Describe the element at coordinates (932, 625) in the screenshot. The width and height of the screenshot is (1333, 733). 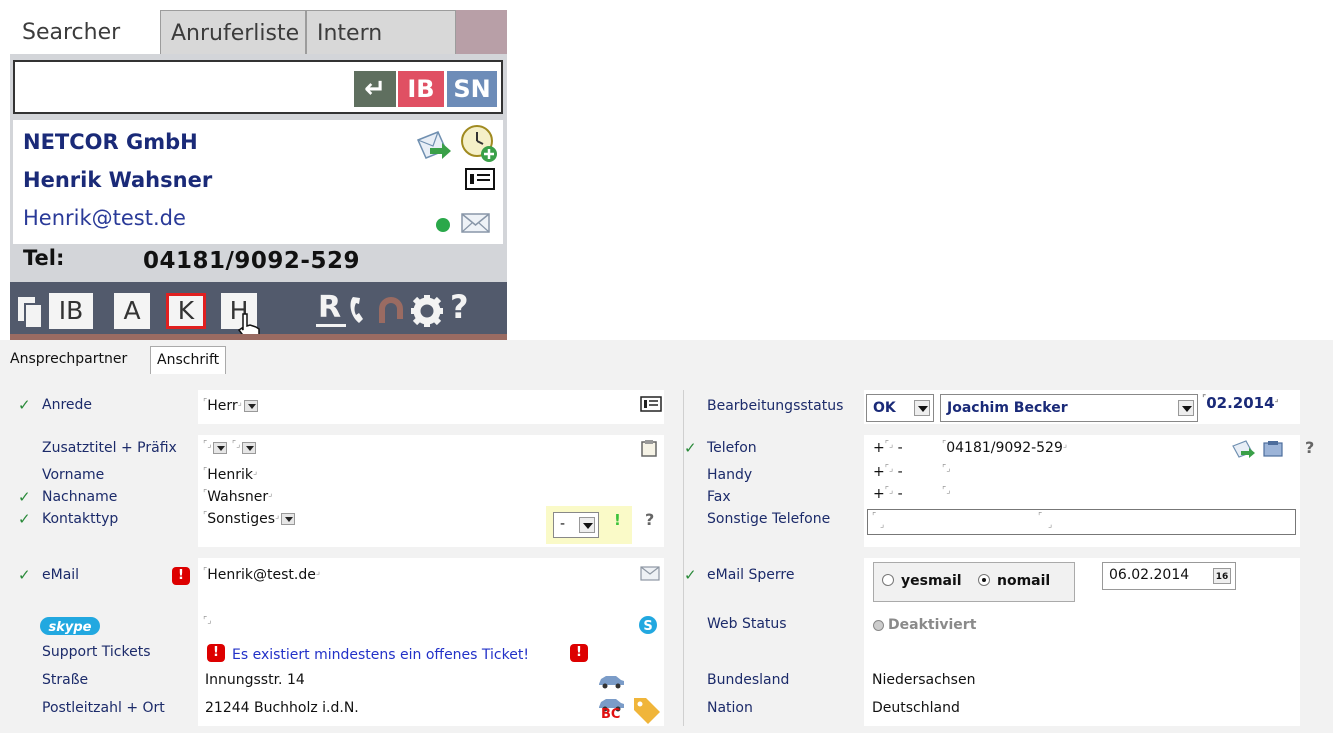
I see `web-status-value: Deaktiviert` at that location.